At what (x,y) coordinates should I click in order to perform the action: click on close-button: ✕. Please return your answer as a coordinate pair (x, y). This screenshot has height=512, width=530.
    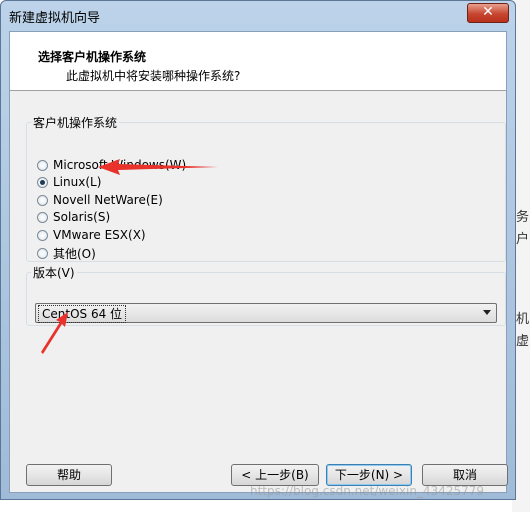
    Looking at the image, I should click on (488, 13).